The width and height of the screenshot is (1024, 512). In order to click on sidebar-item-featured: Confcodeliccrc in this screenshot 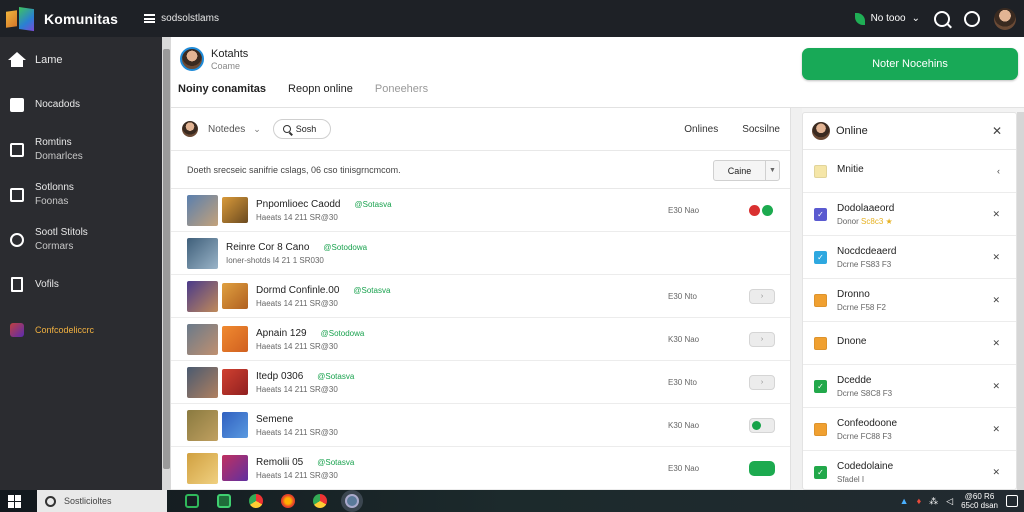, I will do `click(81, 329)`.